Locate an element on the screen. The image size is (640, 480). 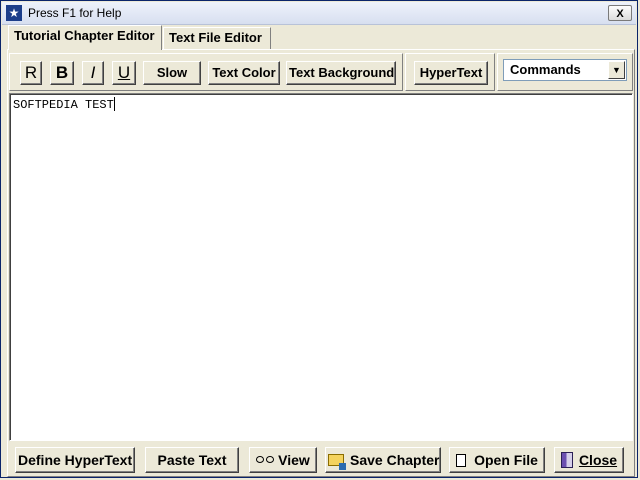
save-chapter-label: Save Chapter is located at coordinates (395, 460).